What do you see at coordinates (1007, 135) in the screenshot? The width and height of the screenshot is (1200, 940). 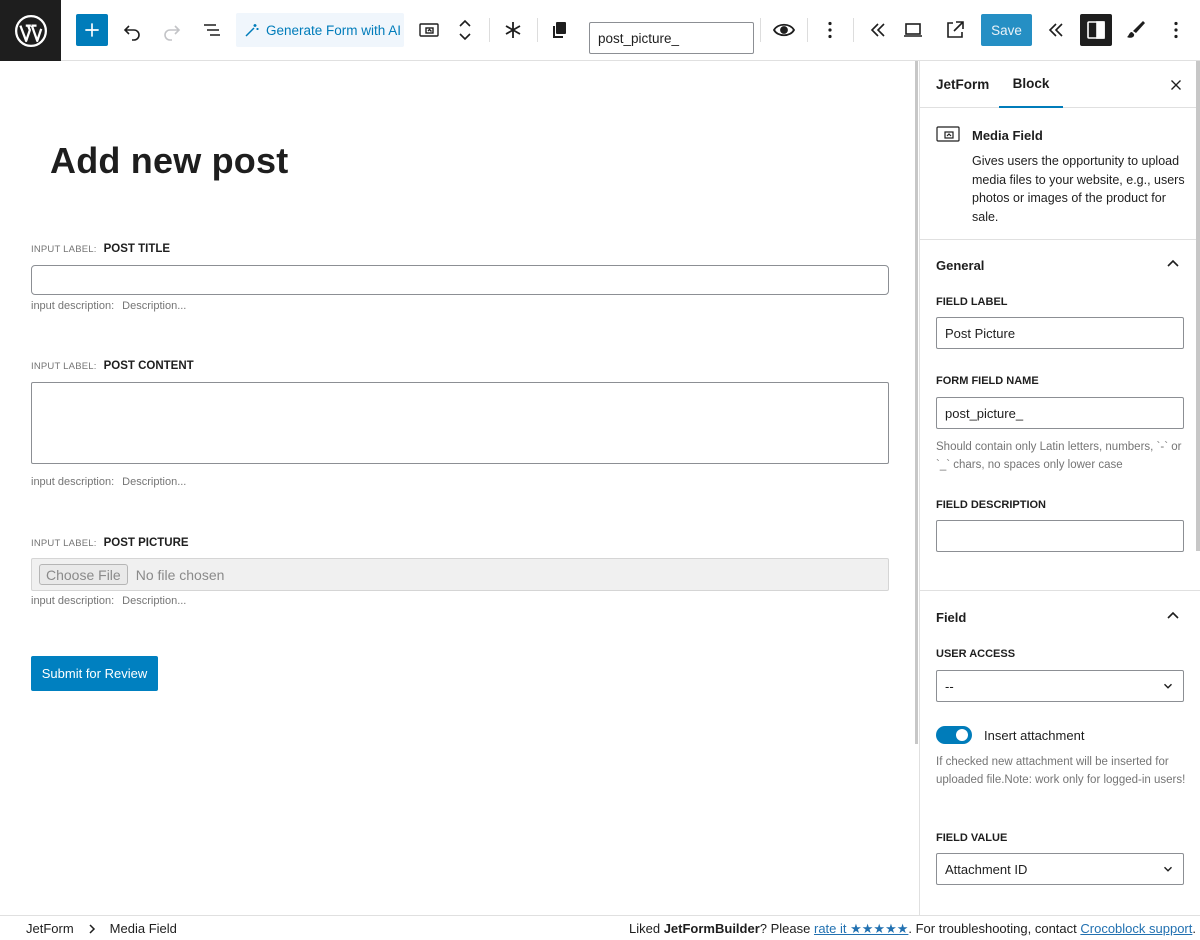 I see `block-title: Media Field` at bounding box center [1007, 135].